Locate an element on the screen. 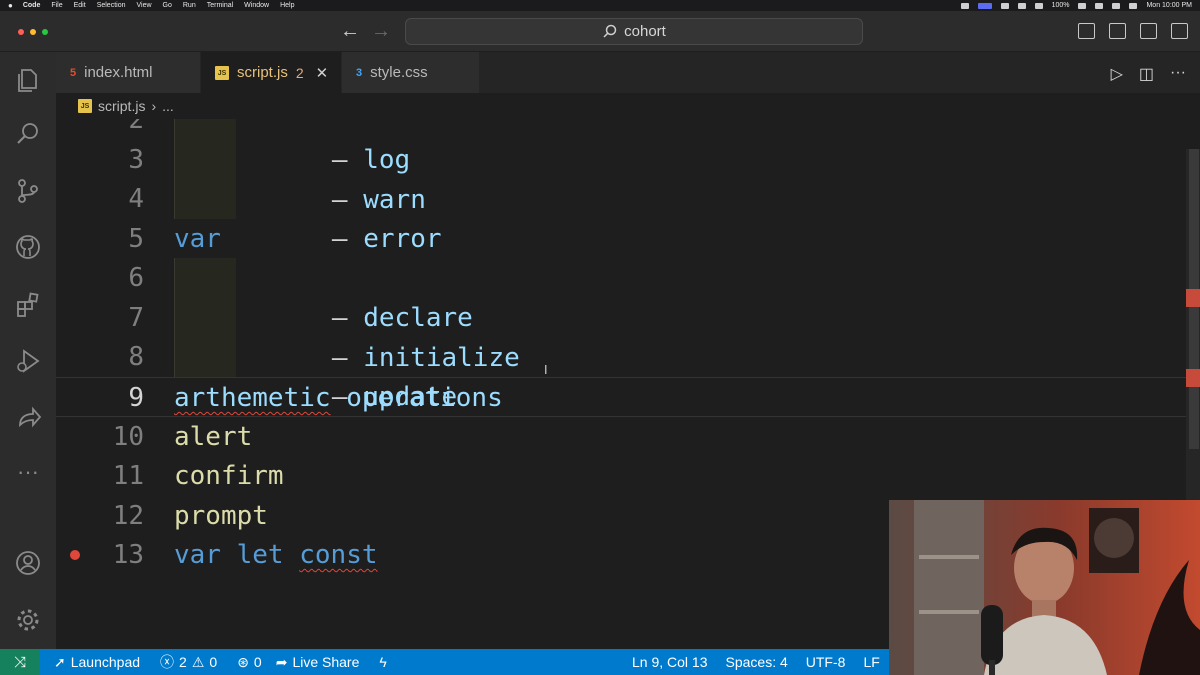 This screenshot has width=1200, height=675. tab-label: index.html is located at coordinates (118, 72).